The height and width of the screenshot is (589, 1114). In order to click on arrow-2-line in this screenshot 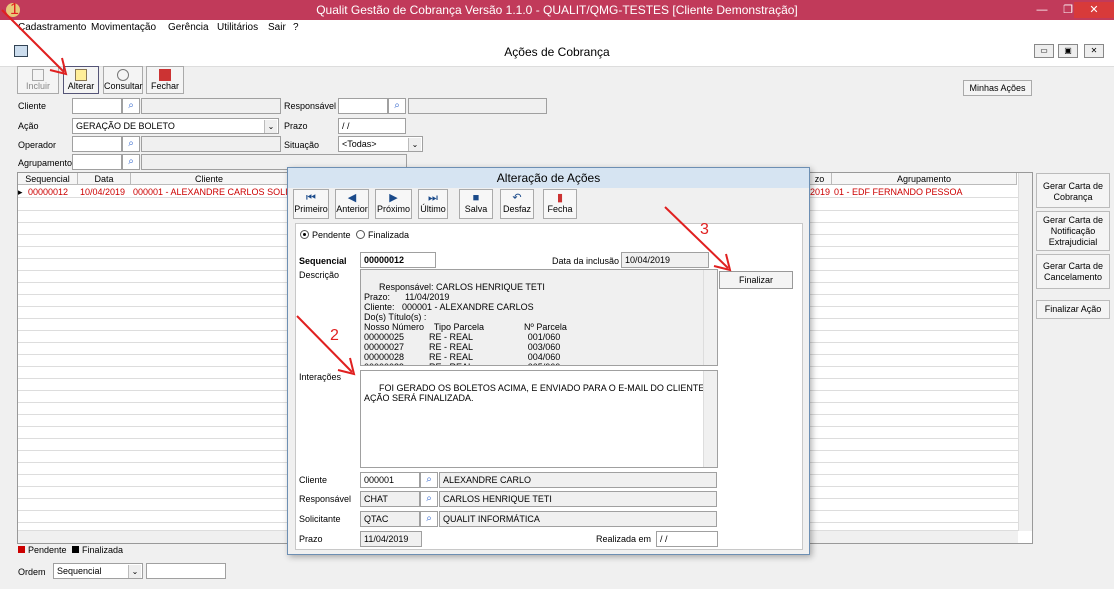, I will do `click(324, 344)`.